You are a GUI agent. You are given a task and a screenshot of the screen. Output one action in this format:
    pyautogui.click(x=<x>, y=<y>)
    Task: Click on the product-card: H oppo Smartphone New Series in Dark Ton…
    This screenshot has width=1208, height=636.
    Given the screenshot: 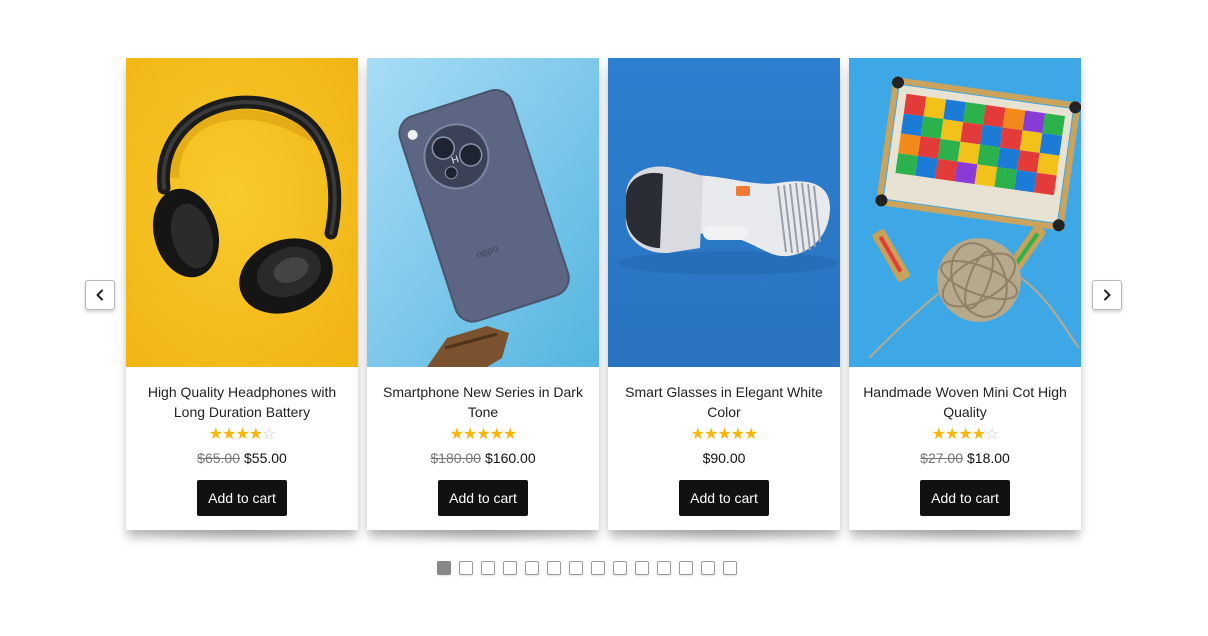 What is the action you would take?
    pyautogui.click(x=483, y=301)
    